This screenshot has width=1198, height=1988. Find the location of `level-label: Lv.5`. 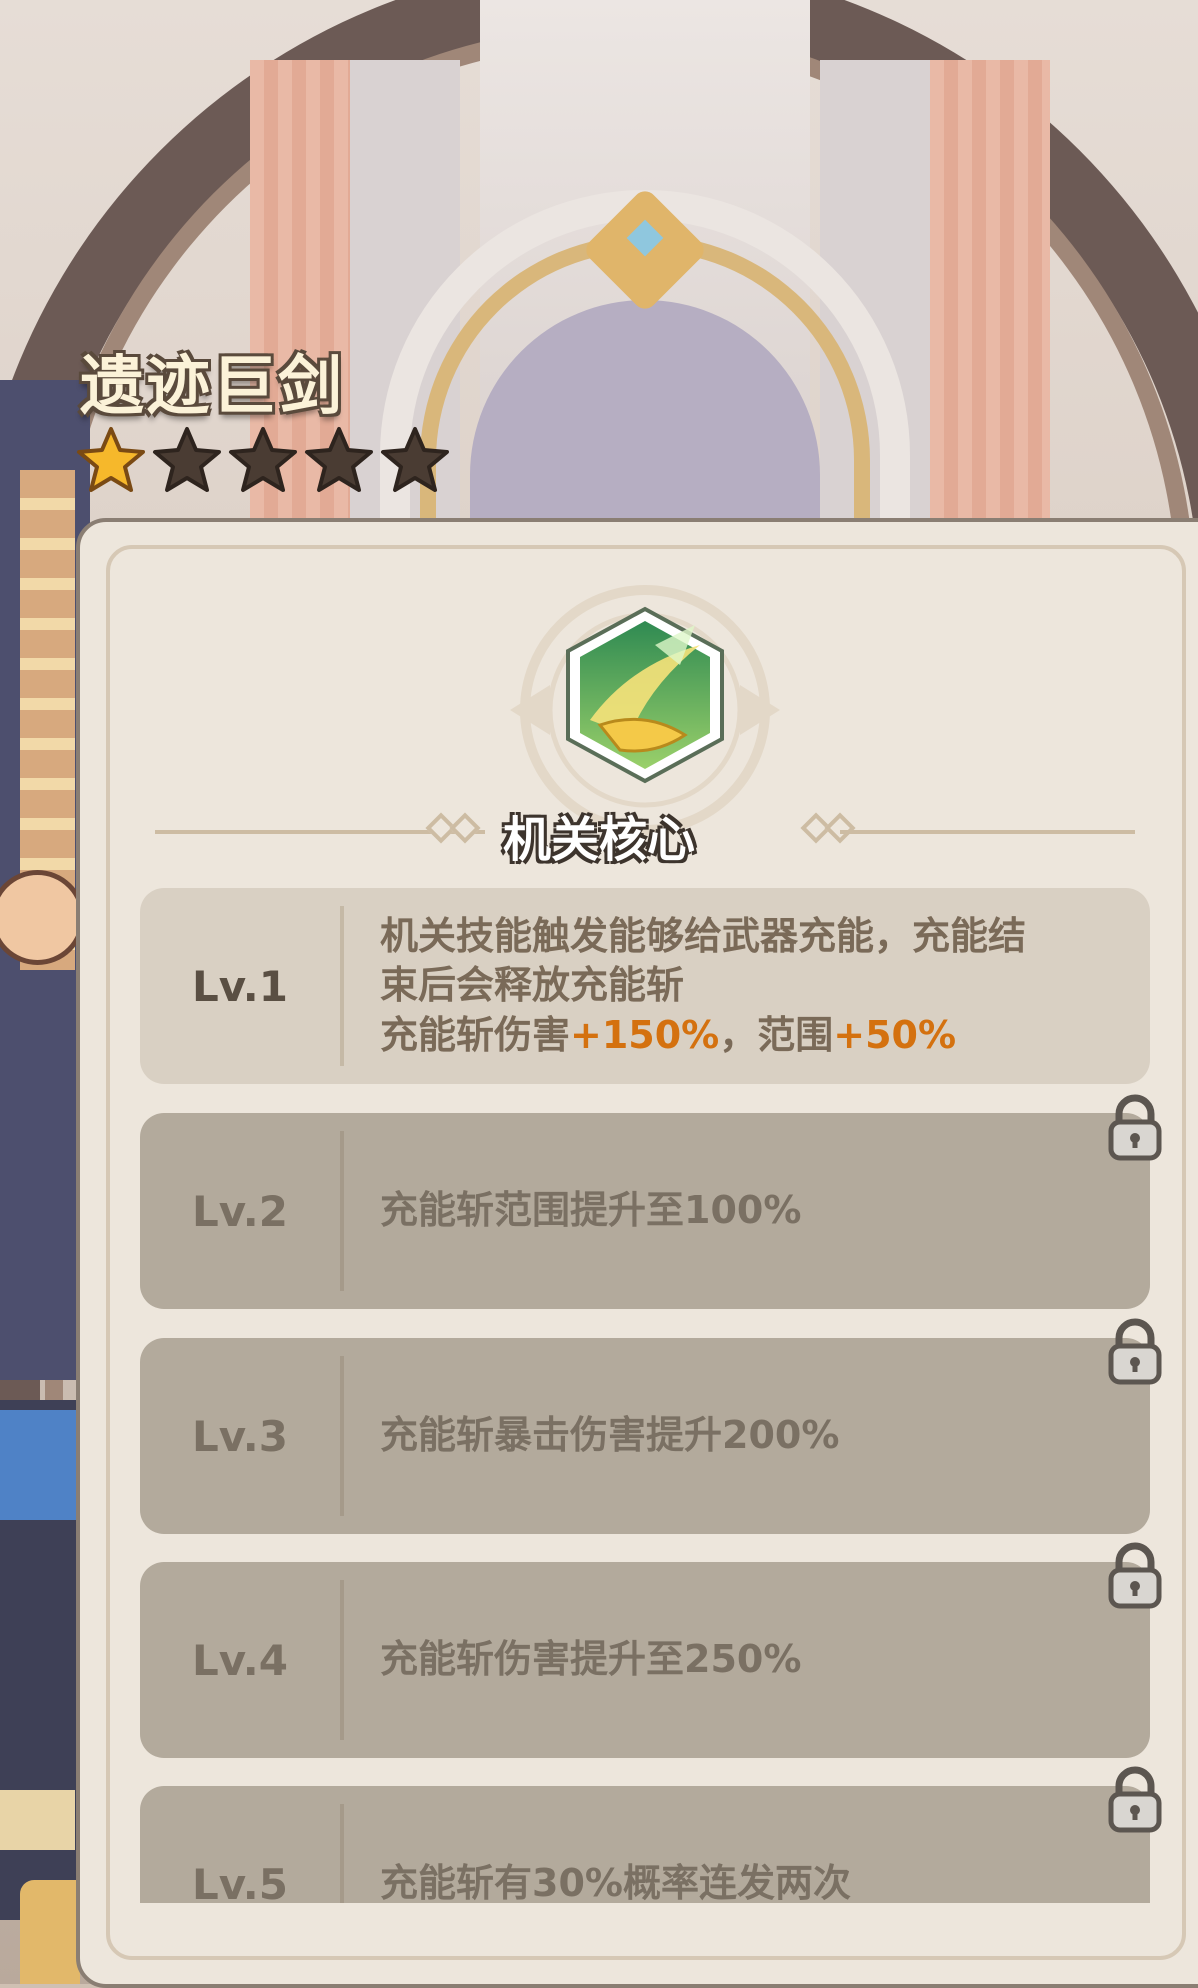

level-label: Lv.5 is located at coordinates (240, 1881).